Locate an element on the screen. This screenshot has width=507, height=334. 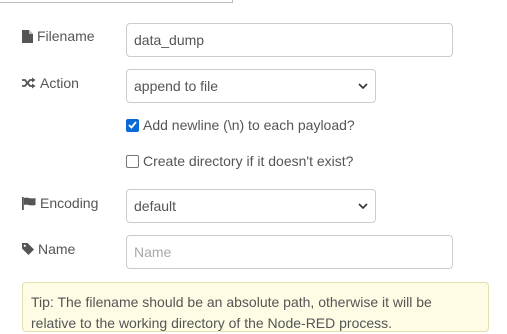
name-row: Name is located at coordinates (48, 249).